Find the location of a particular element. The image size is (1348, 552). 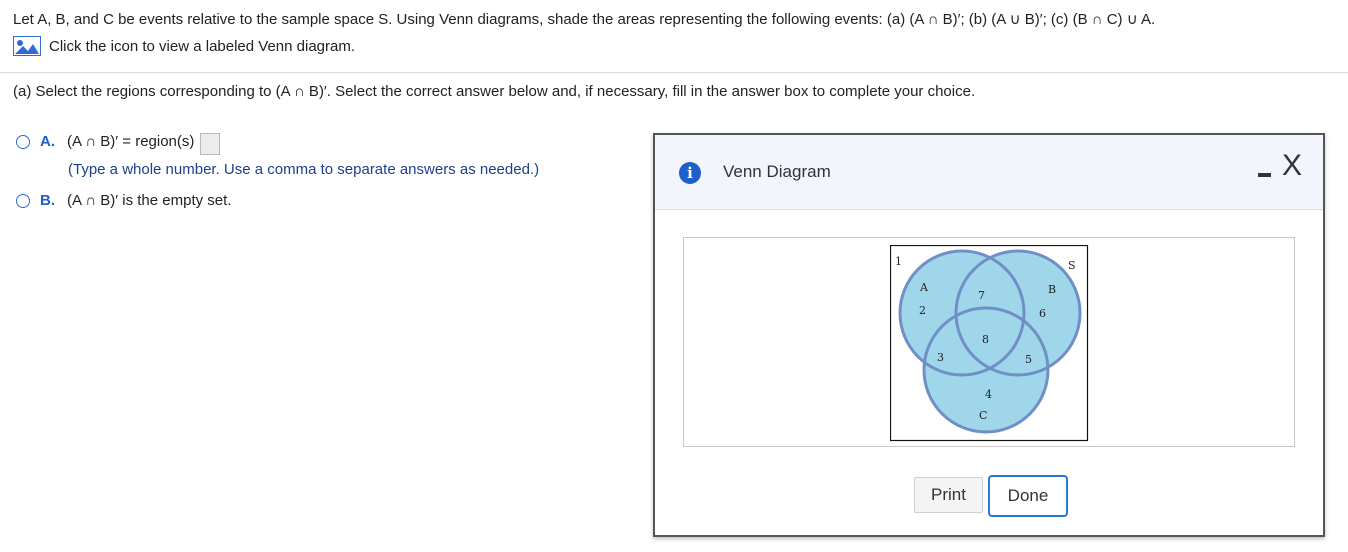

close-icon: X is located at coordinates (1292, 166).